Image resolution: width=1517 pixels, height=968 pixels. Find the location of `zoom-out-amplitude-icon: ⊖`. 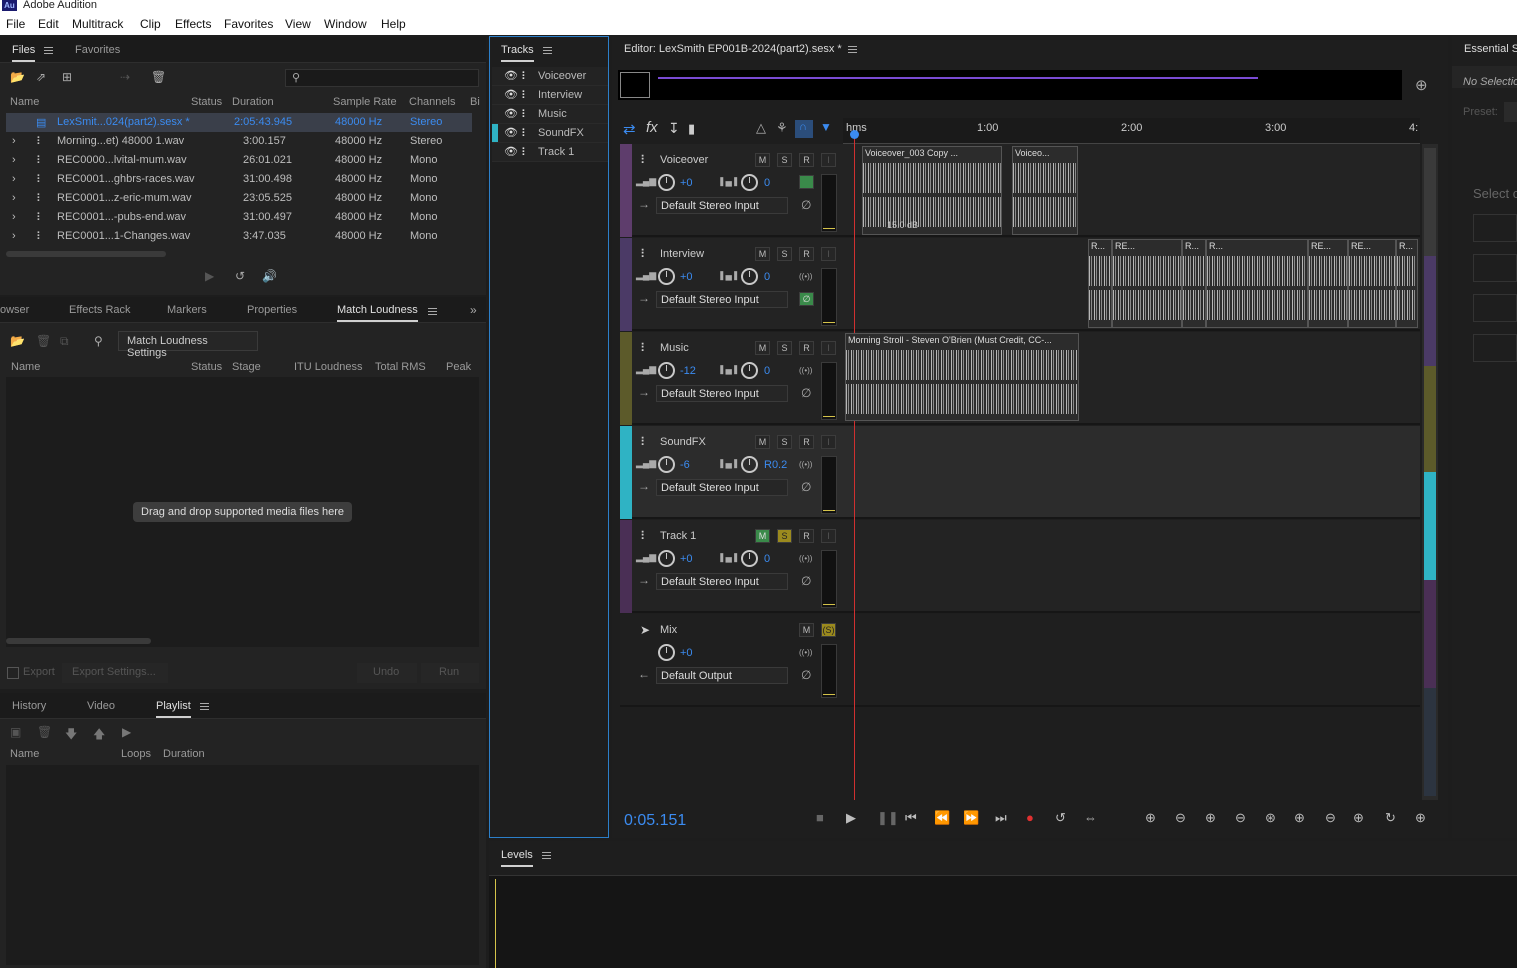

zoom-out-amplitude-icon: ⊖ is located at coordinates (1180, 818).